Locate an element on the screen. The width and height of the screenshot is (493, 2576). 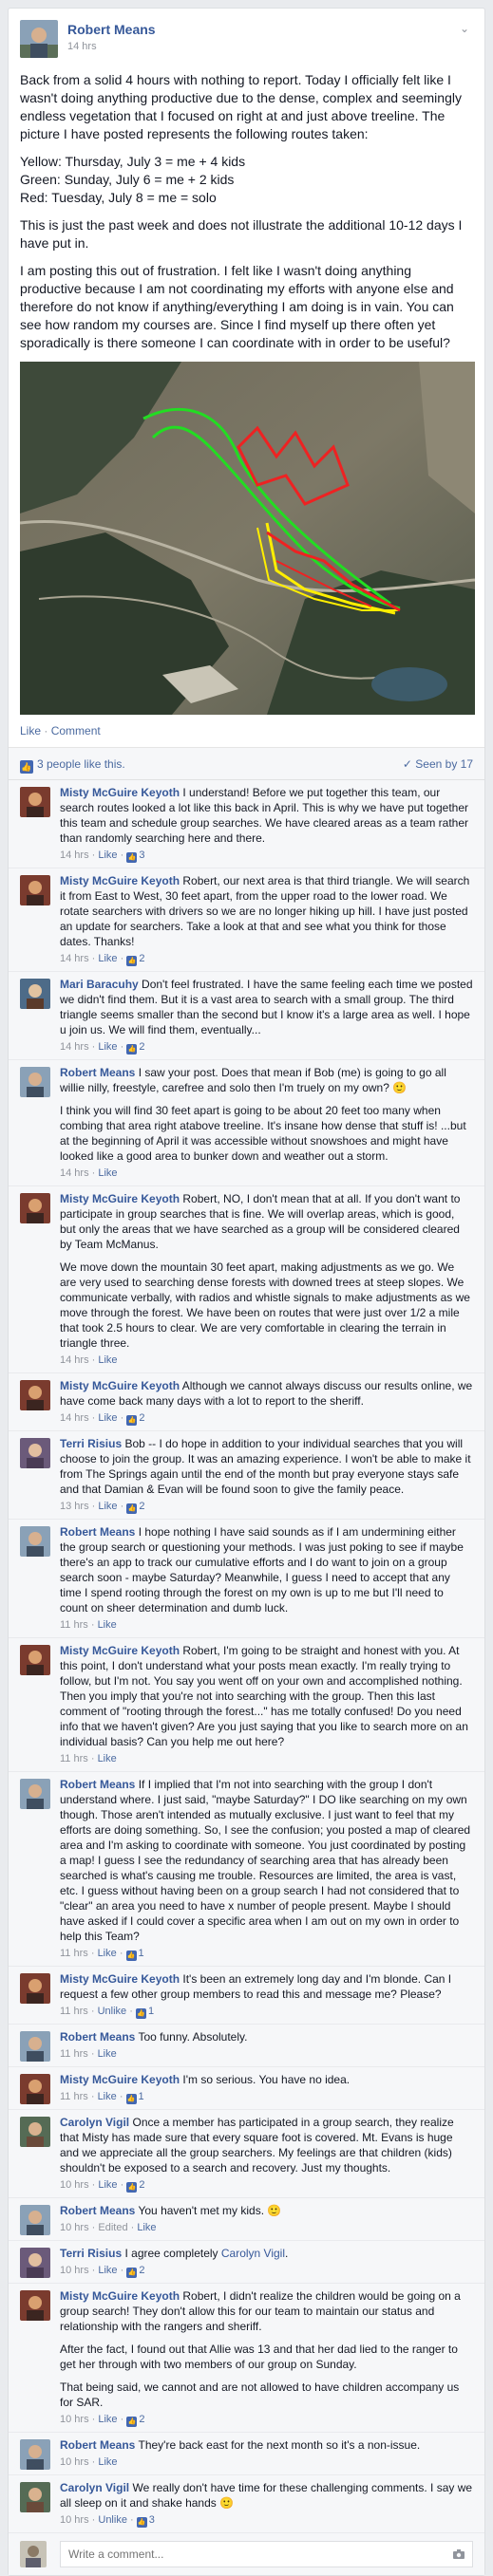
author-avatar is located at coordinates (39, 39).